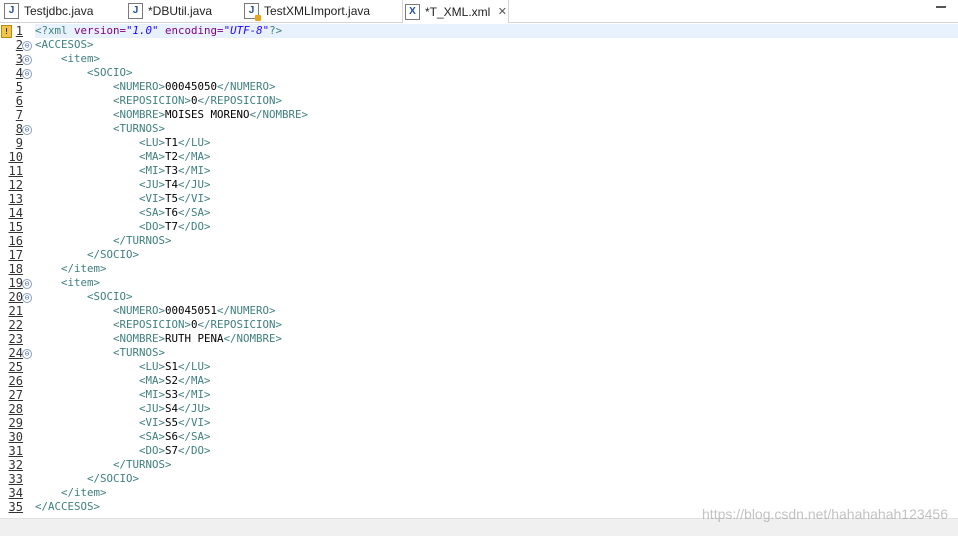  I want to click on gutter-line: 25, so click(16, 367).